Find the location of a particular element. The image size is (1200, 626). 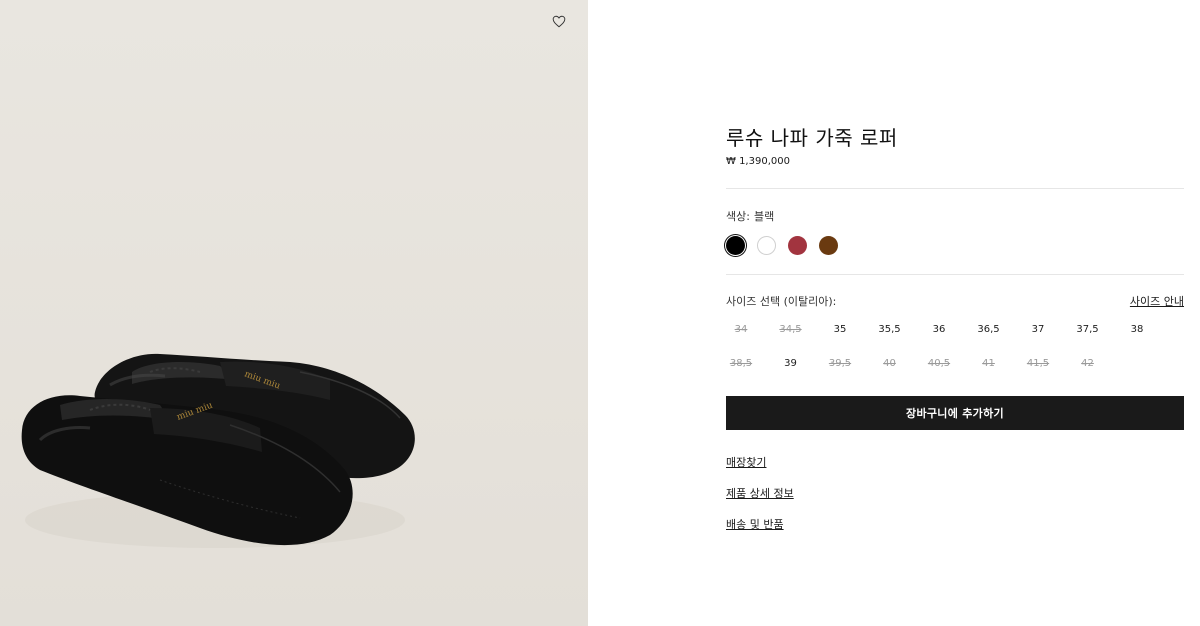

size-option: 36 is located at coordinates (939, 329).